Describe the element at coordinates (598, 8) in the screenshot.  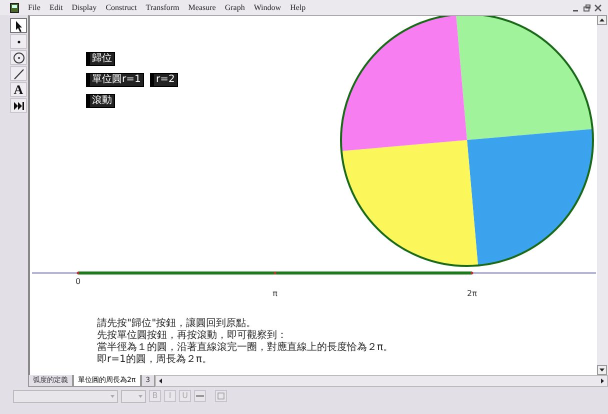
I see `close-icon` at that location.